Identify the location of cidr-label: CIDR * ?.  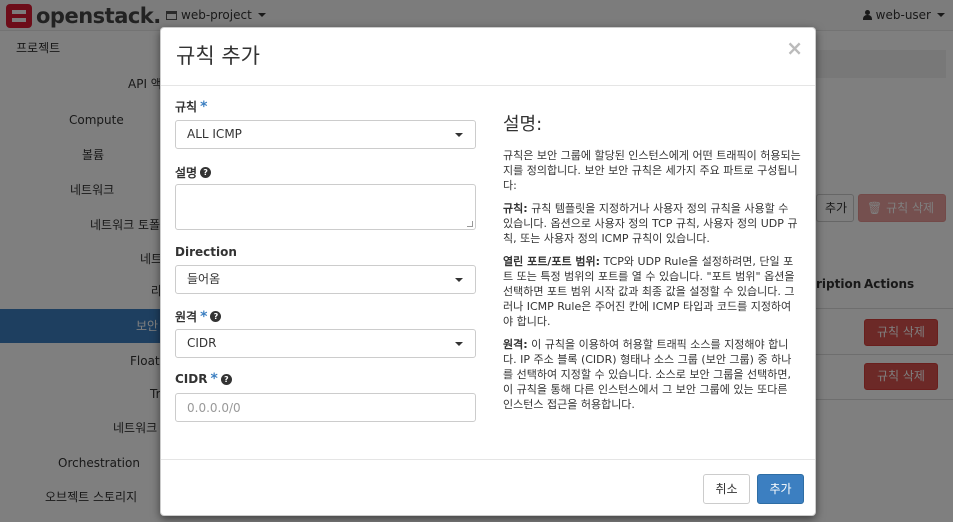
(203, 379).